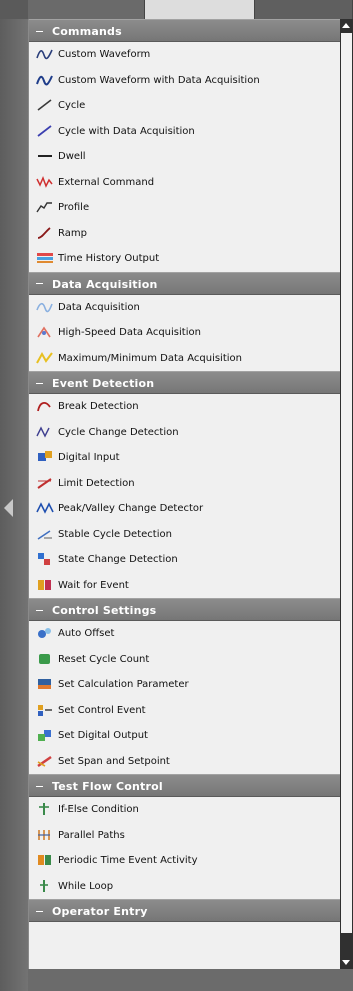 This screenshot has width=353, height=991. Describe the element at coordinates (105, 284) in the screenshot. I see `section-title: Data Acquisition` at that location.